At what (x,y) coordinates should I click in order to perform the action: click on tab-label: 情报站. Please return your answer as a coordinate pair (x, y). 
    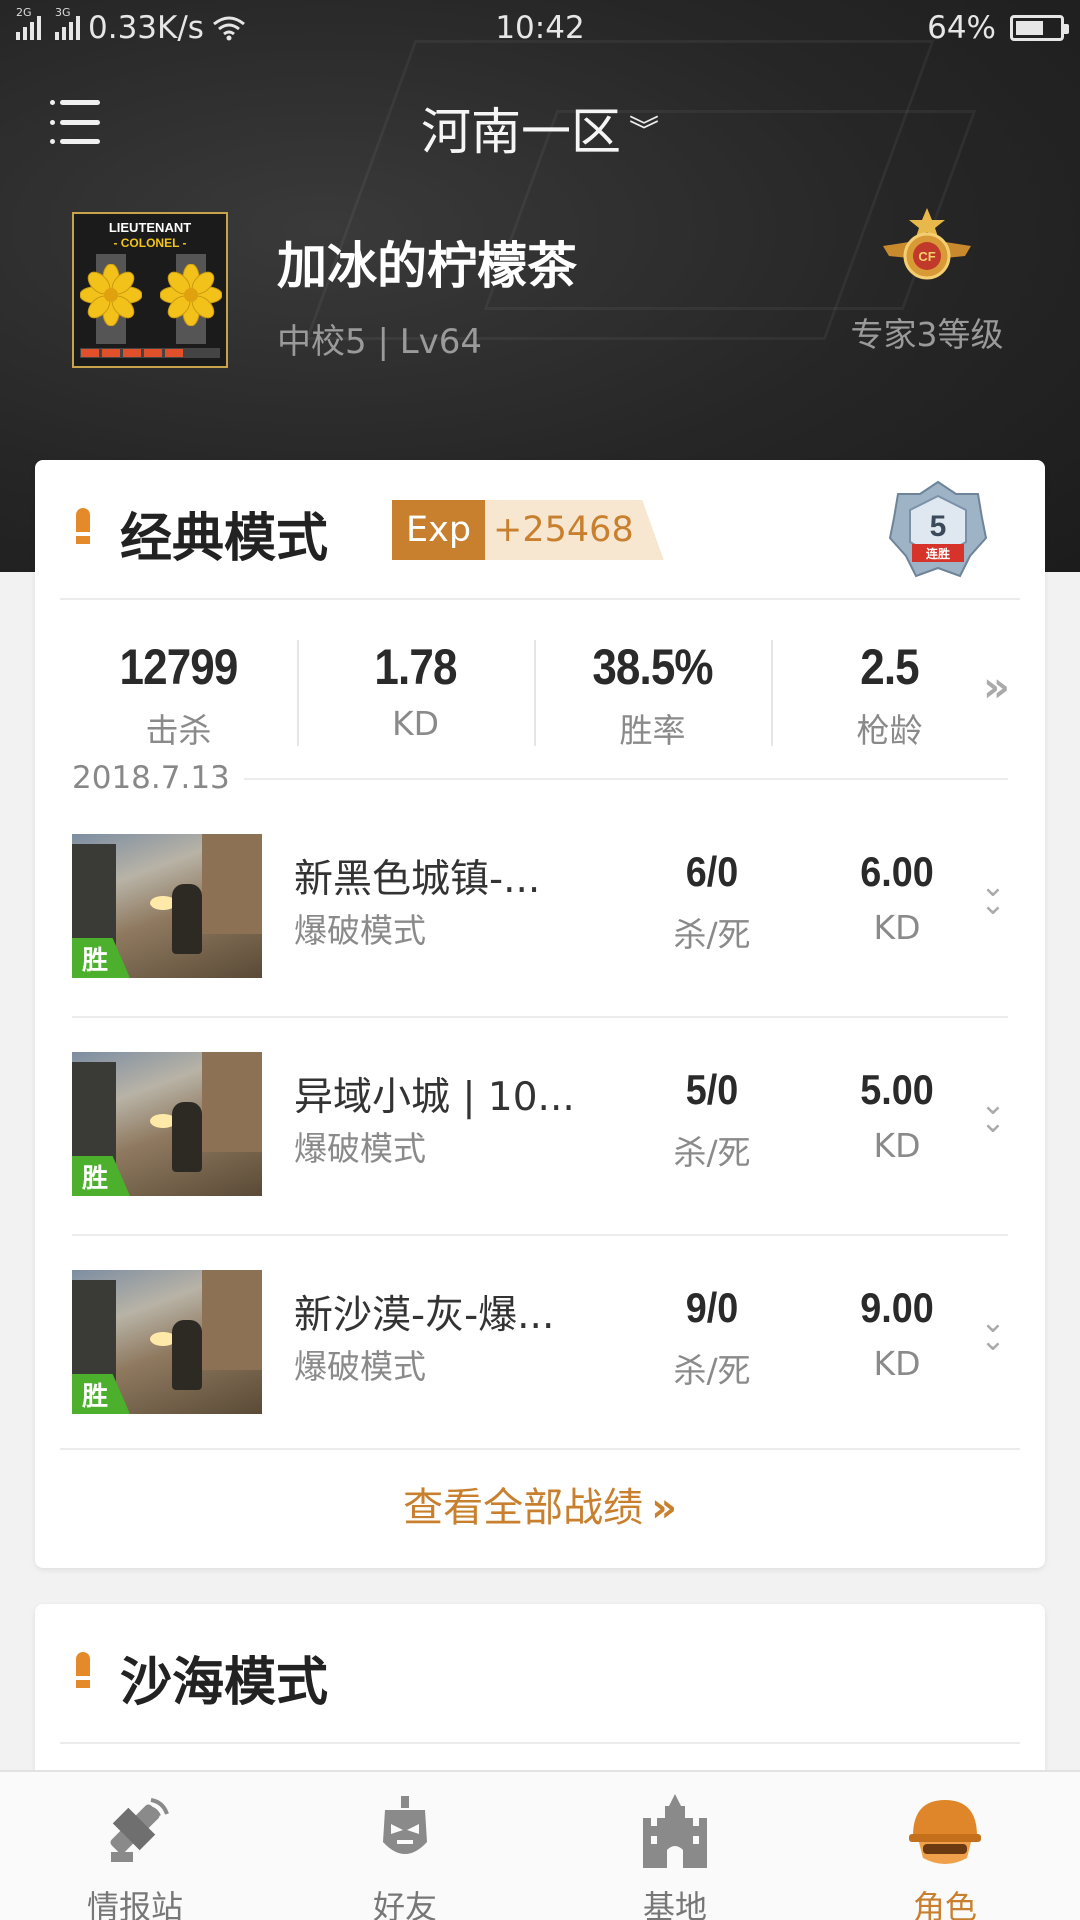
    Looking at the image, I should click on (134, 1904).